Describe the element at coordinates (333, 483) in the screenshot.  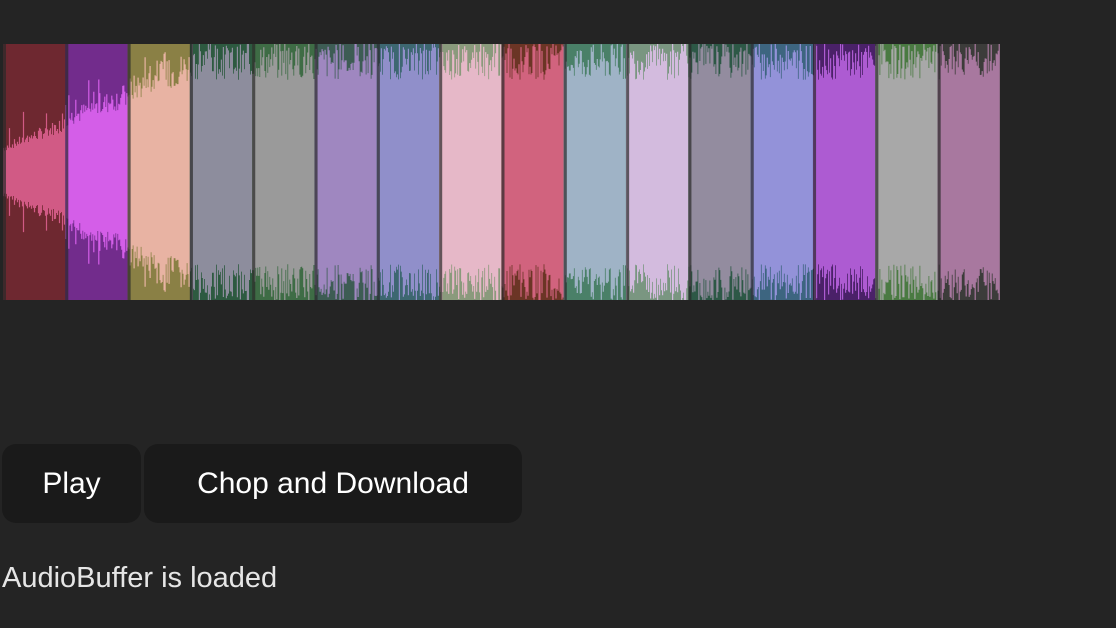
I see `chop-and-download-button: Chop and Download` at that location.